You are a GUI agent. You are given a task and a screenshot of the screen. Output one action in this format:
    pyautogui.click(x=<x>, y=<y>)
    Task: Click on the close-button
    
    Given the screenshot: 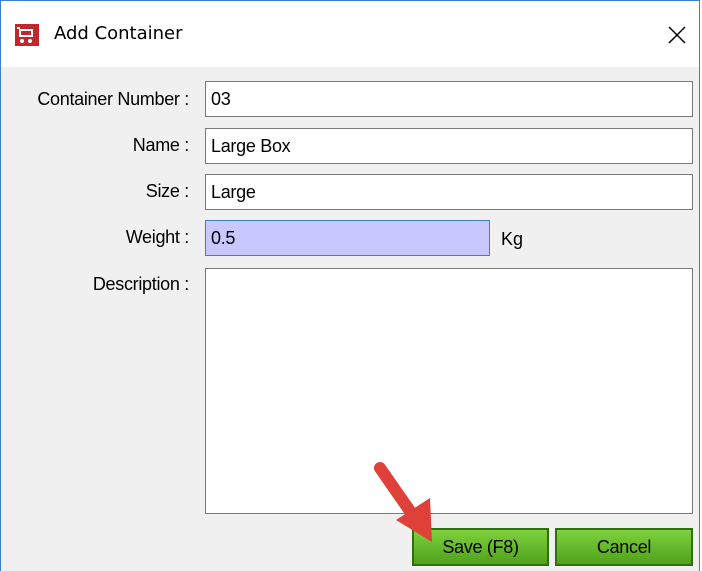 What is the action you would take?
    pyautogui.click(x=677, y=35)
    